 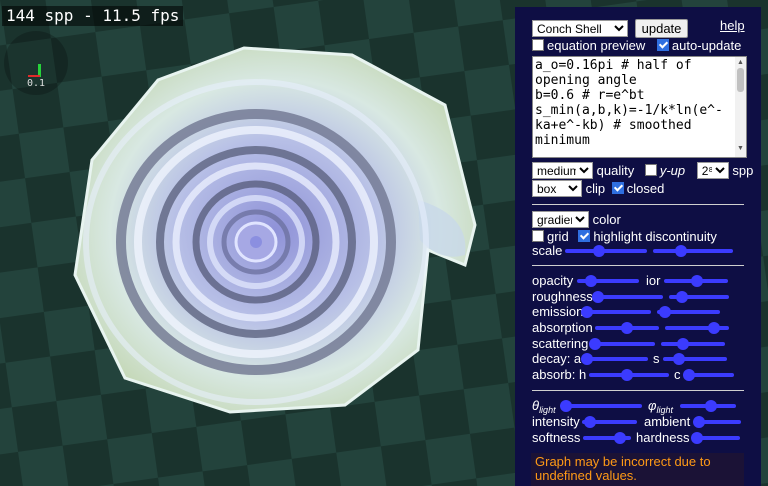 I want to click on scale-slider, so click(x=606, y=251).